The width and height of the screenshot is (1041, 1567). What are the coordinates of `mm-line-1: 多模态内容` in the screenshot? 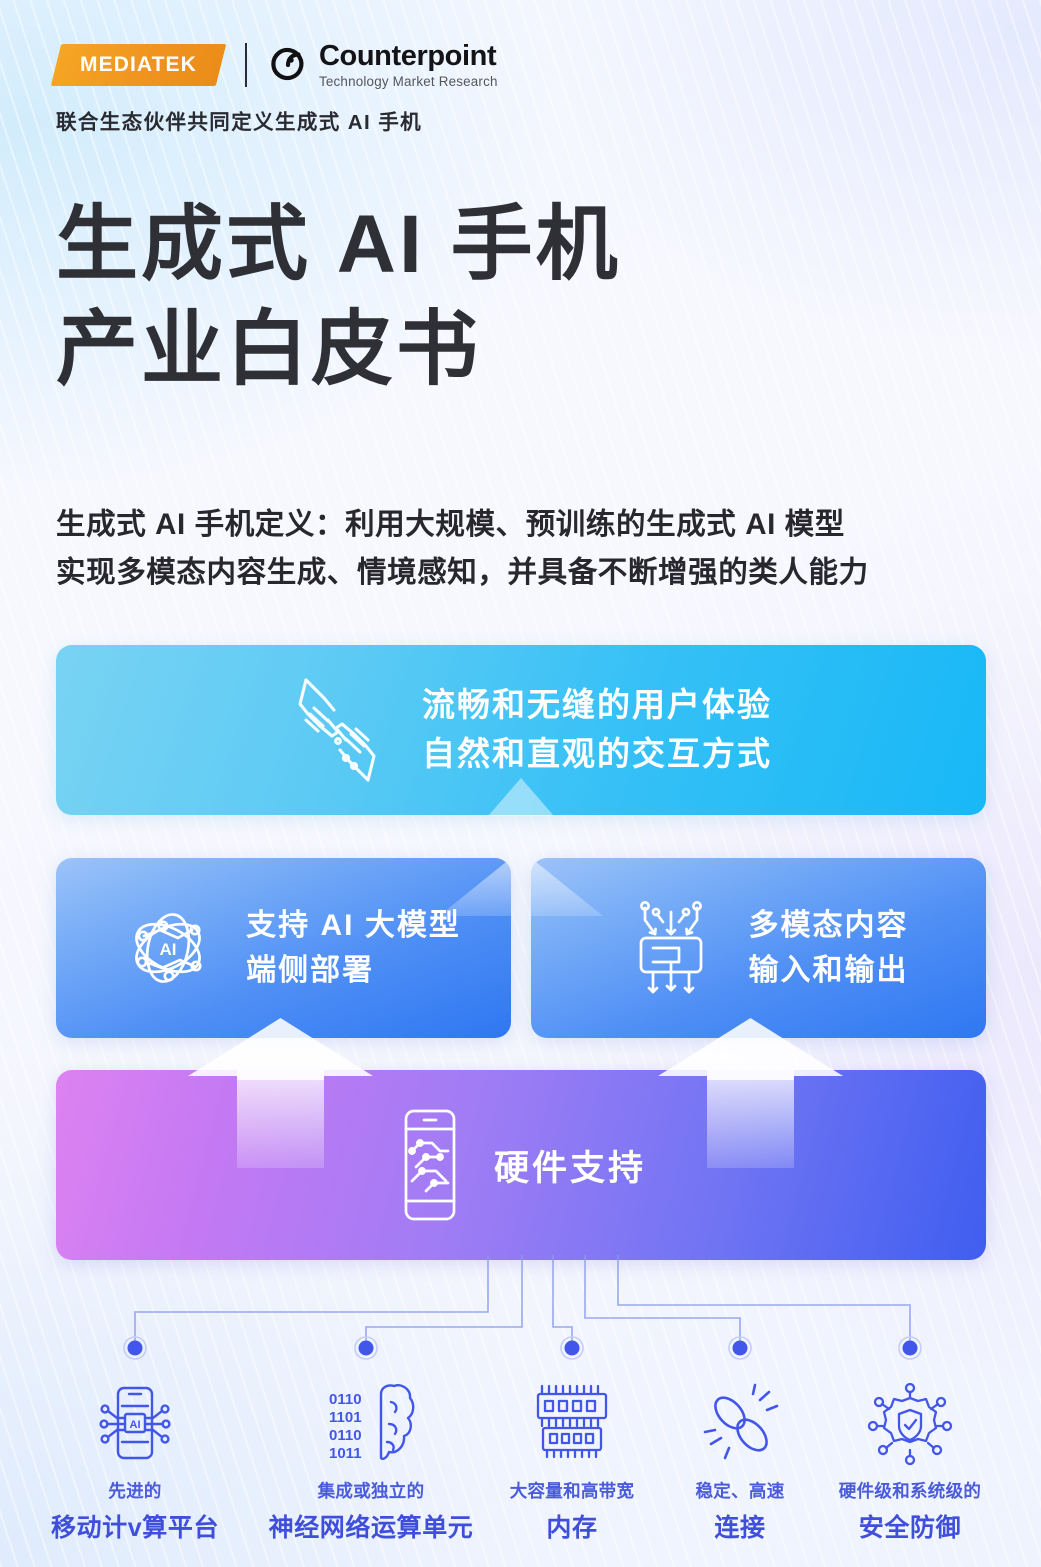 It's located at (828, 925).